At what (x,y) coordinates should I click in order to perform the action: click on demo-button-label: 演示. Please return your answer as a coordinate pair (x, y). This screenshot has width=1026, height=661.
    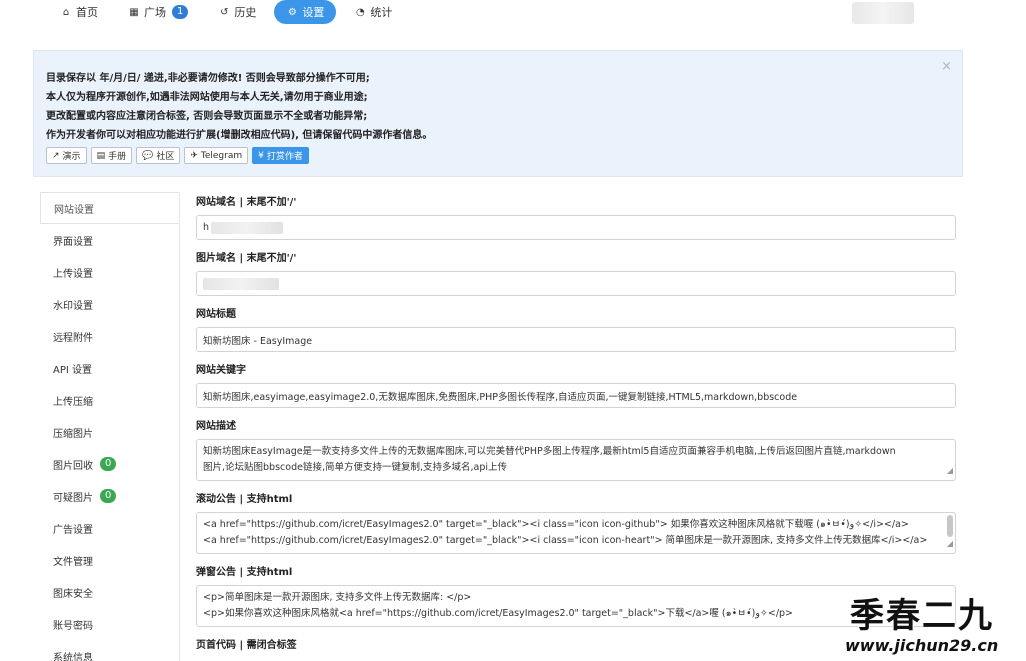
    Looking at the image, I should click on (71, 157).